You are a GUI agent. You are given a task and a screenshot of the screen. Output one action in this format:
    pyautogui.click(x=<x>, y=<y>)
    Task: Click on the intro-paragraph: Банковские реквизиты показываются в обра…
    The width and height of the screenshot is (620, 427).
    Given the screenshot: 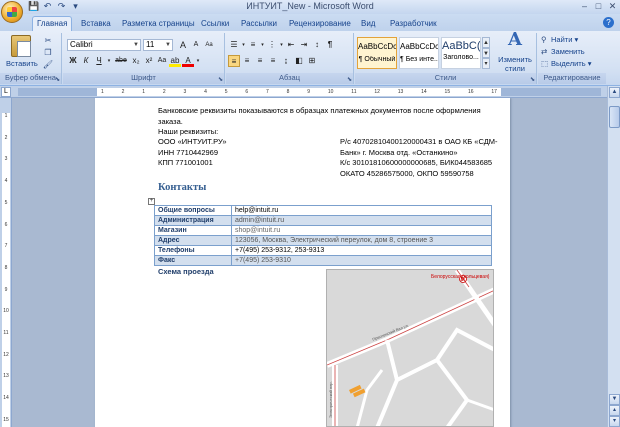 What is the action you would take?
    pyautogui.click(x=328, y=122)
    